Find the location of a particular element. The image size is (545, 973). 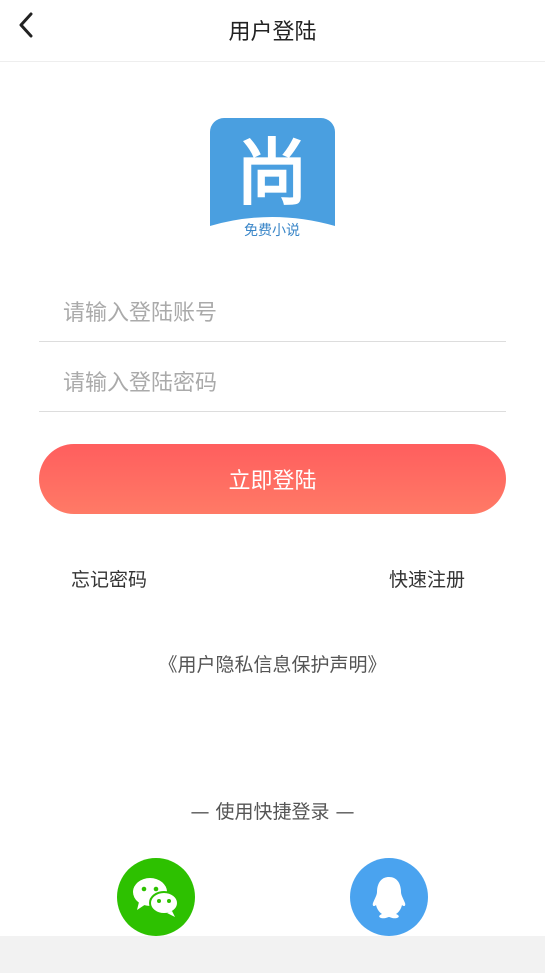

password-field is located at coordinates (272, 380).